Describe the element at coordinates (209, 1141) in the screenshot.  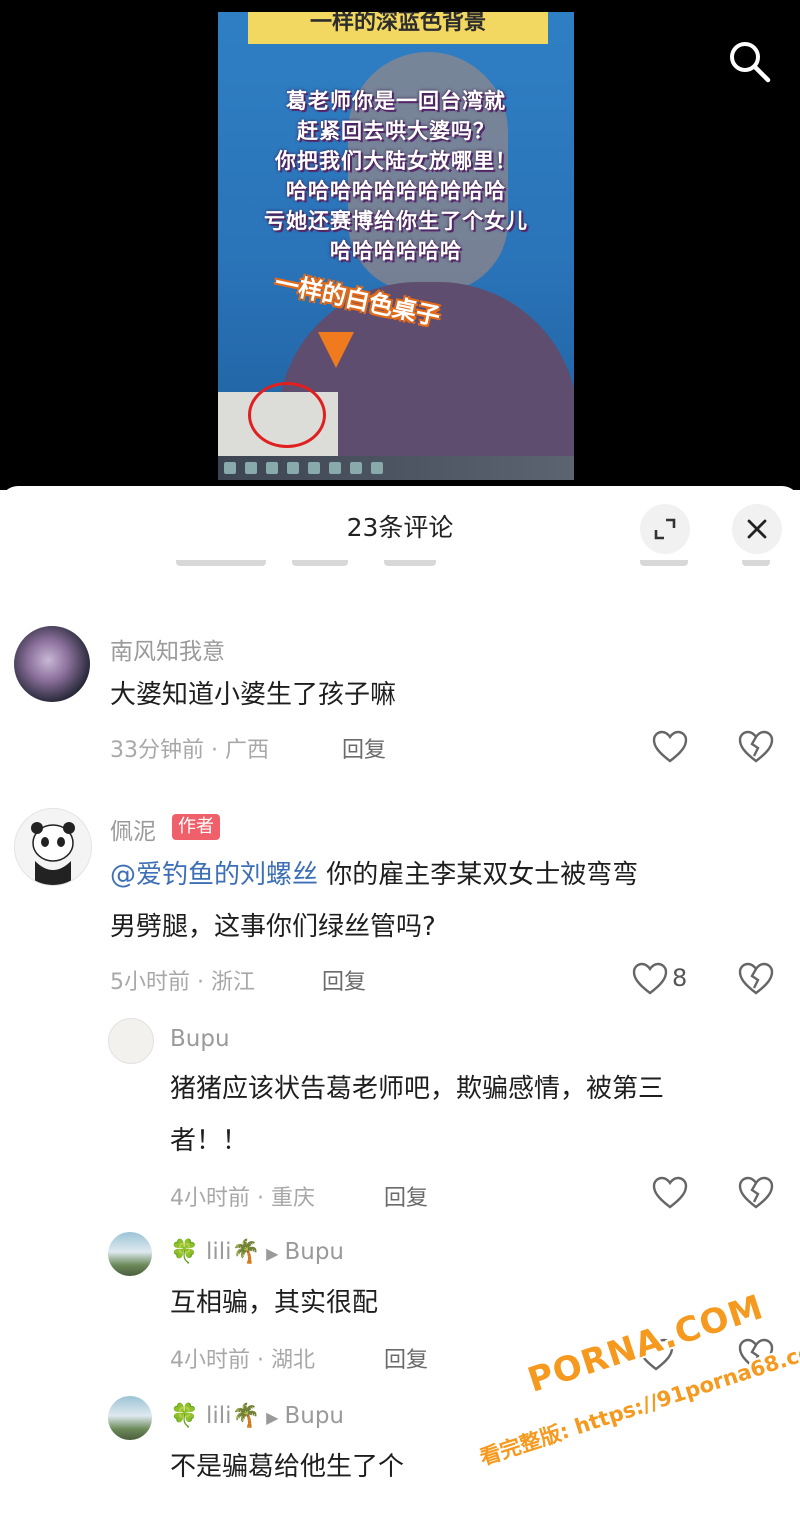
I see `reply-text-line2: 者！！` at that location.